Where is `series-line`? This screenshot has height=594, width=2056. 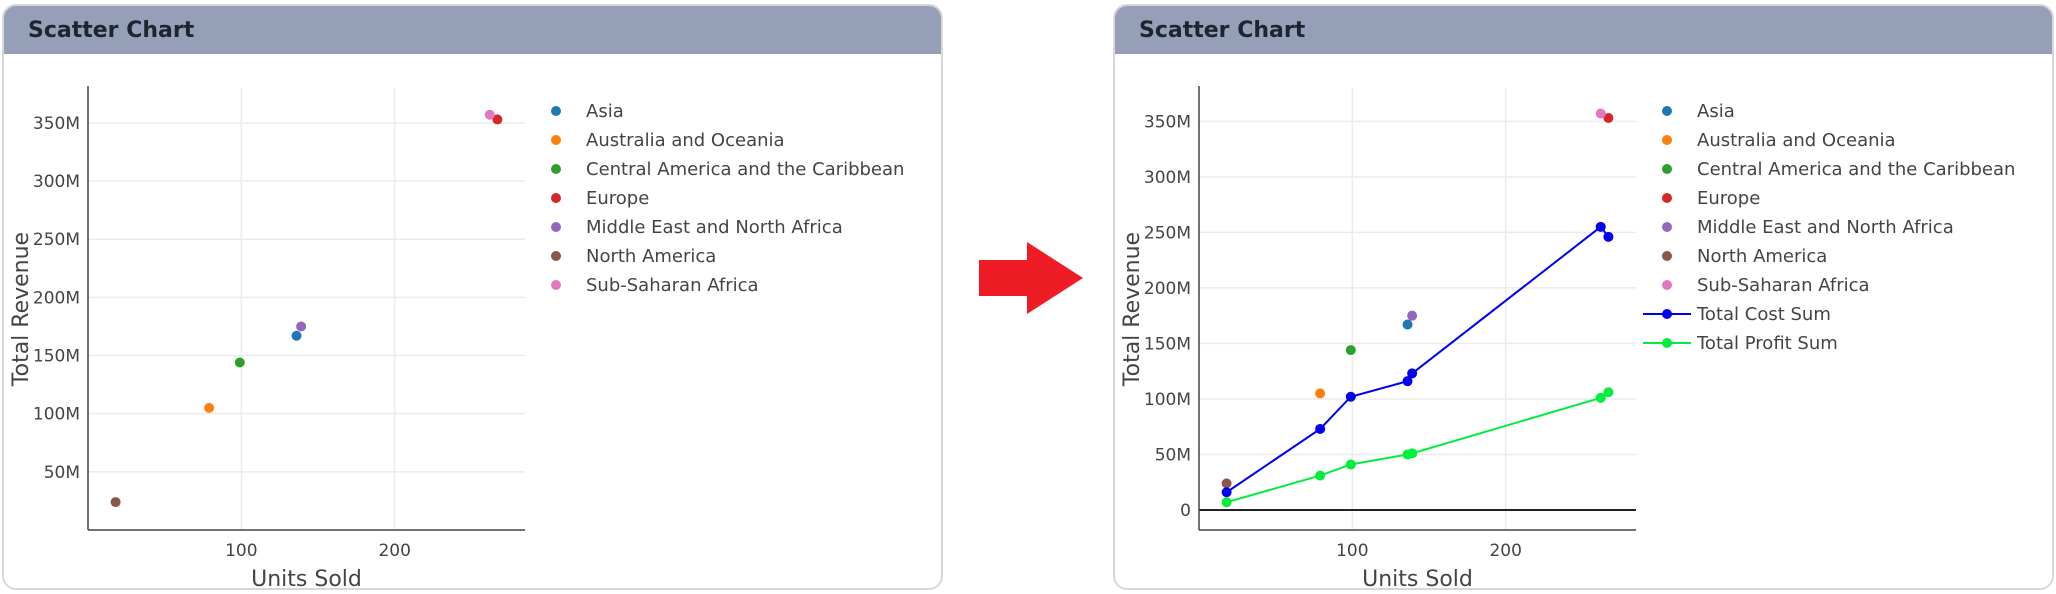 series-line is located at coordinates (1417, 447).